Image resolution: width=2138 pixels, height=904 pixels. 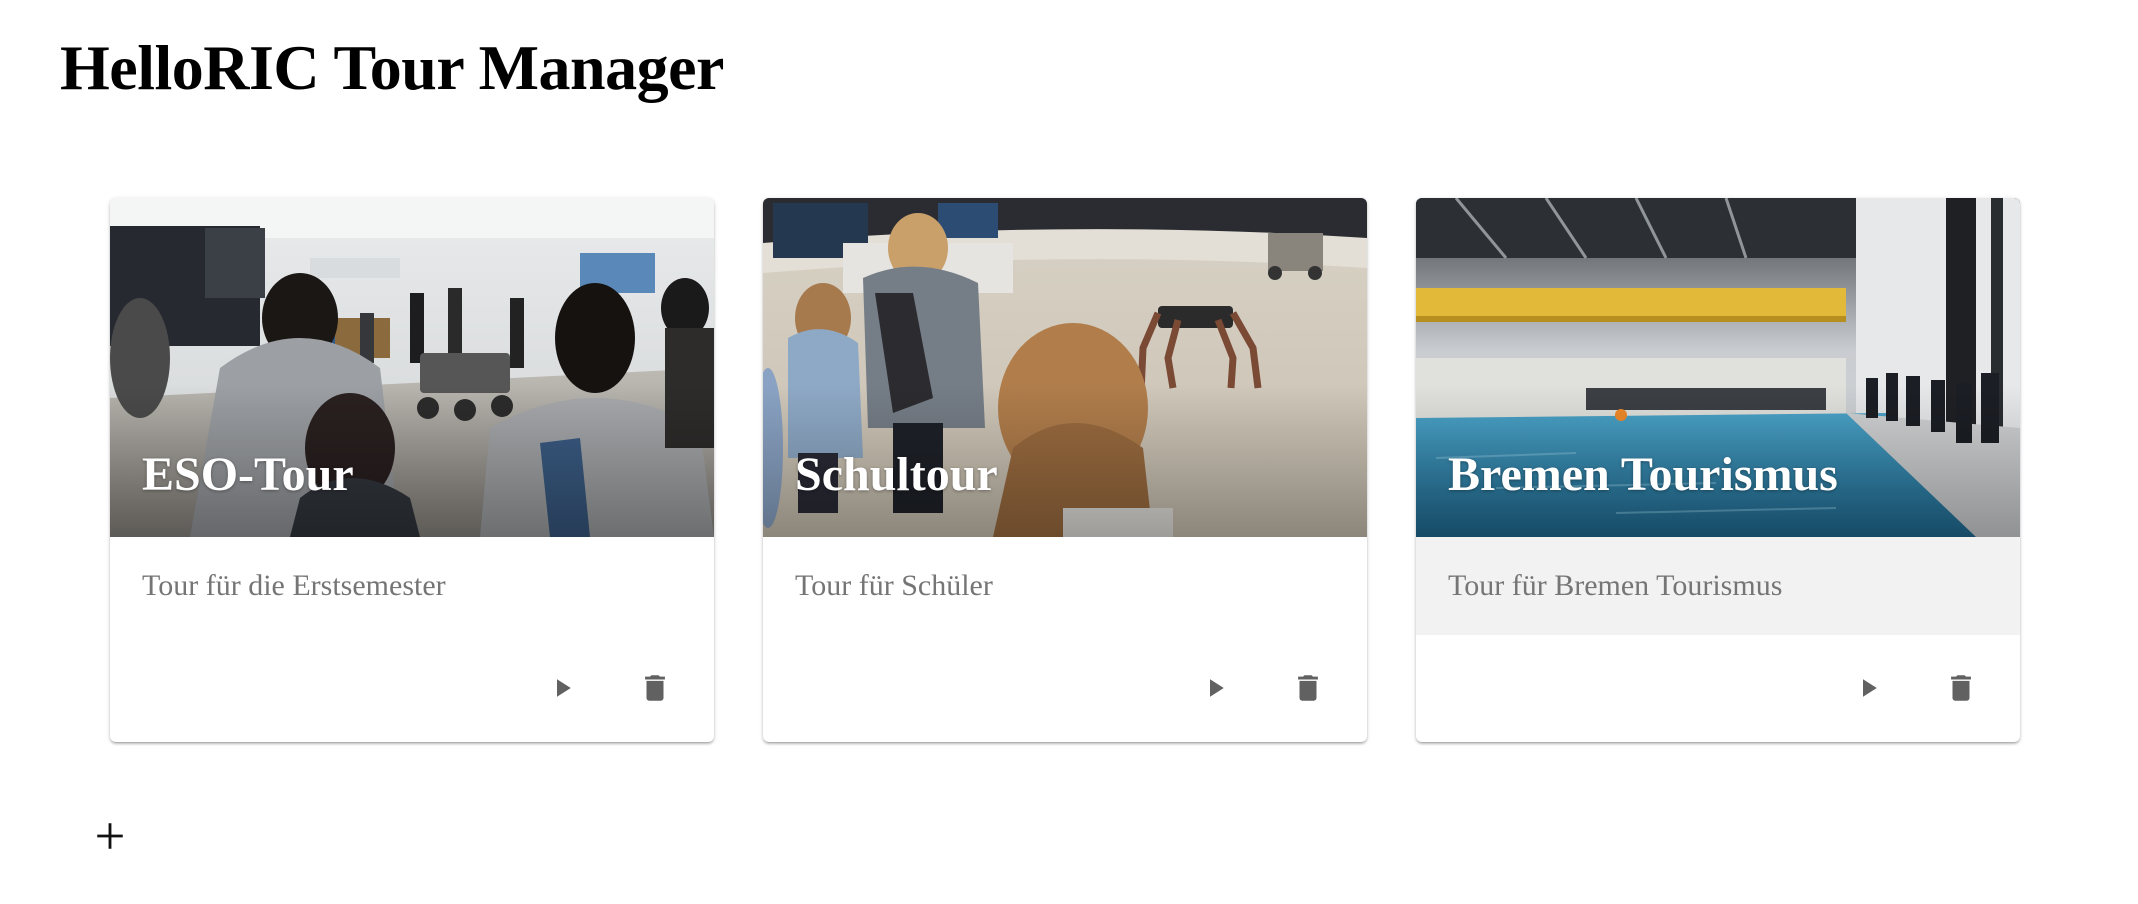 I want to click on tour-card-image: ESO-Tour, so click(x=412, y=367).